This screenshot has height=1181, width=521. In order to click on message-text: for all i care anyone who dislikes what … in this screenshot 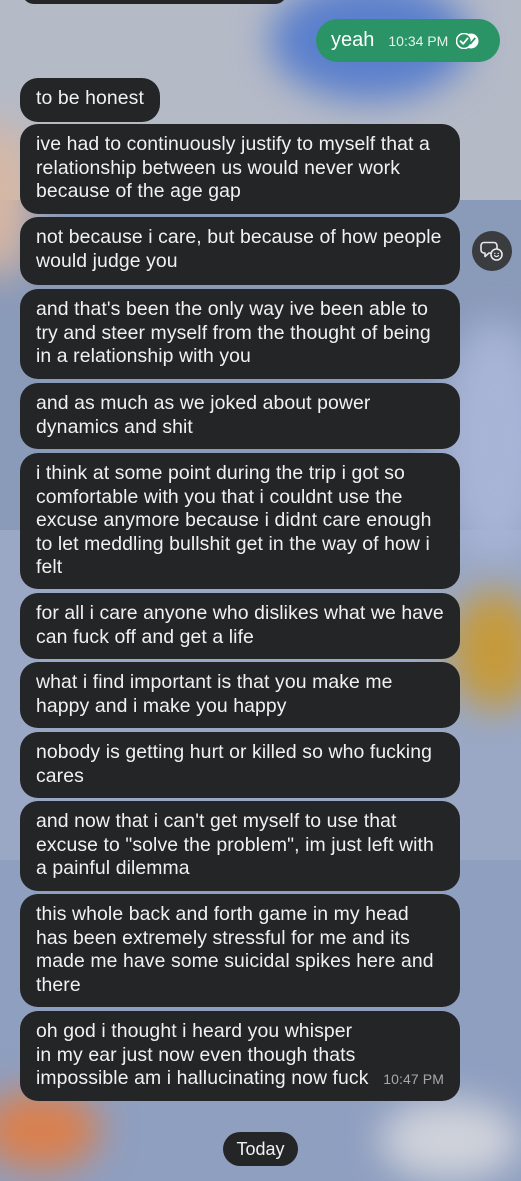, I will do `click(240, 625)`.